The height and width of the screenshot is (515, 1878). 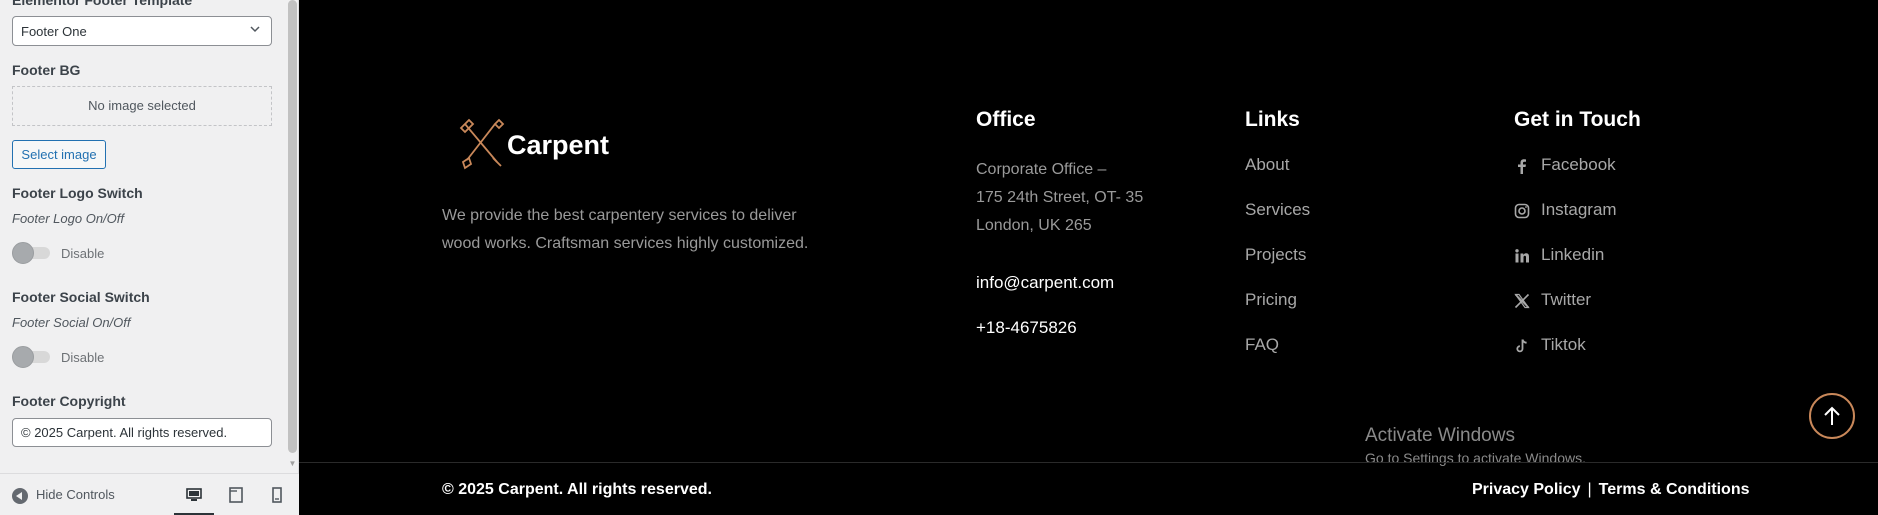 I want to click on social-link-linkedin: Linkedin, so click(x=1565, y=267).